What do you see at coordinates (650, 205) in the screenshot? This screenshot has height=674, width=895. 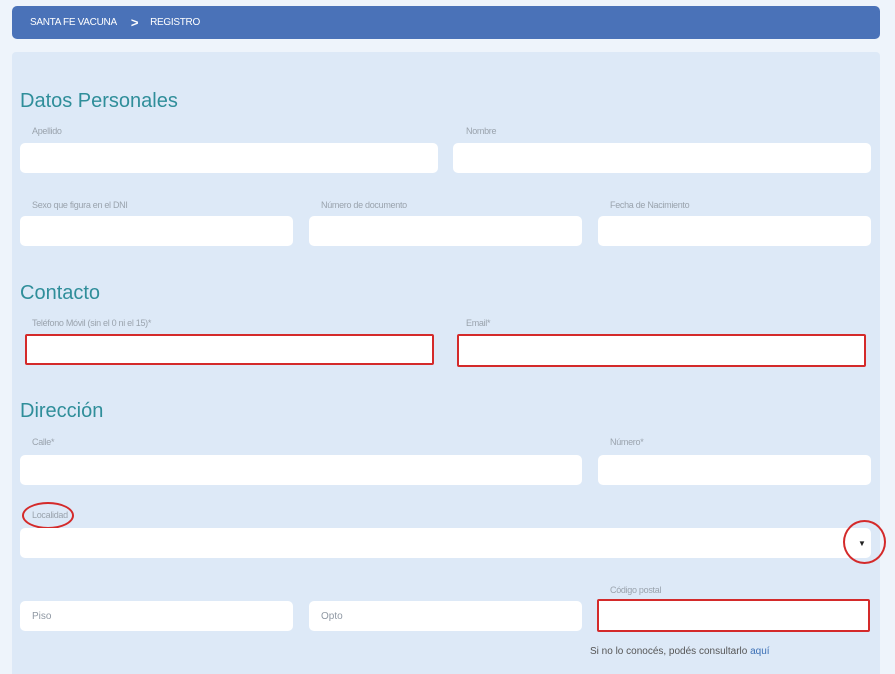 I see `nacimiento-label: Fecha de Nacimiento` at bounding box center [650, 205].